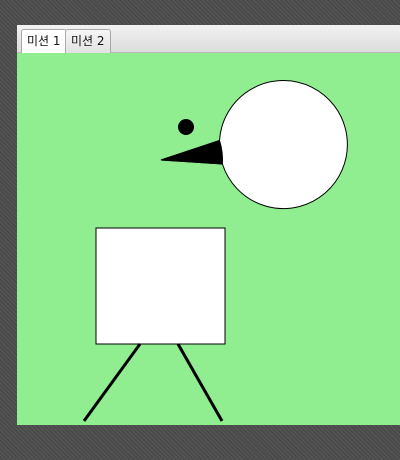 Image resolution: width=400 pixels, height=460 pixels. What do you see at coordinates (208, 39) in the screenshot?
I see `tab-bar: 미션 1 미션 2` at bounding box center [208, 39].